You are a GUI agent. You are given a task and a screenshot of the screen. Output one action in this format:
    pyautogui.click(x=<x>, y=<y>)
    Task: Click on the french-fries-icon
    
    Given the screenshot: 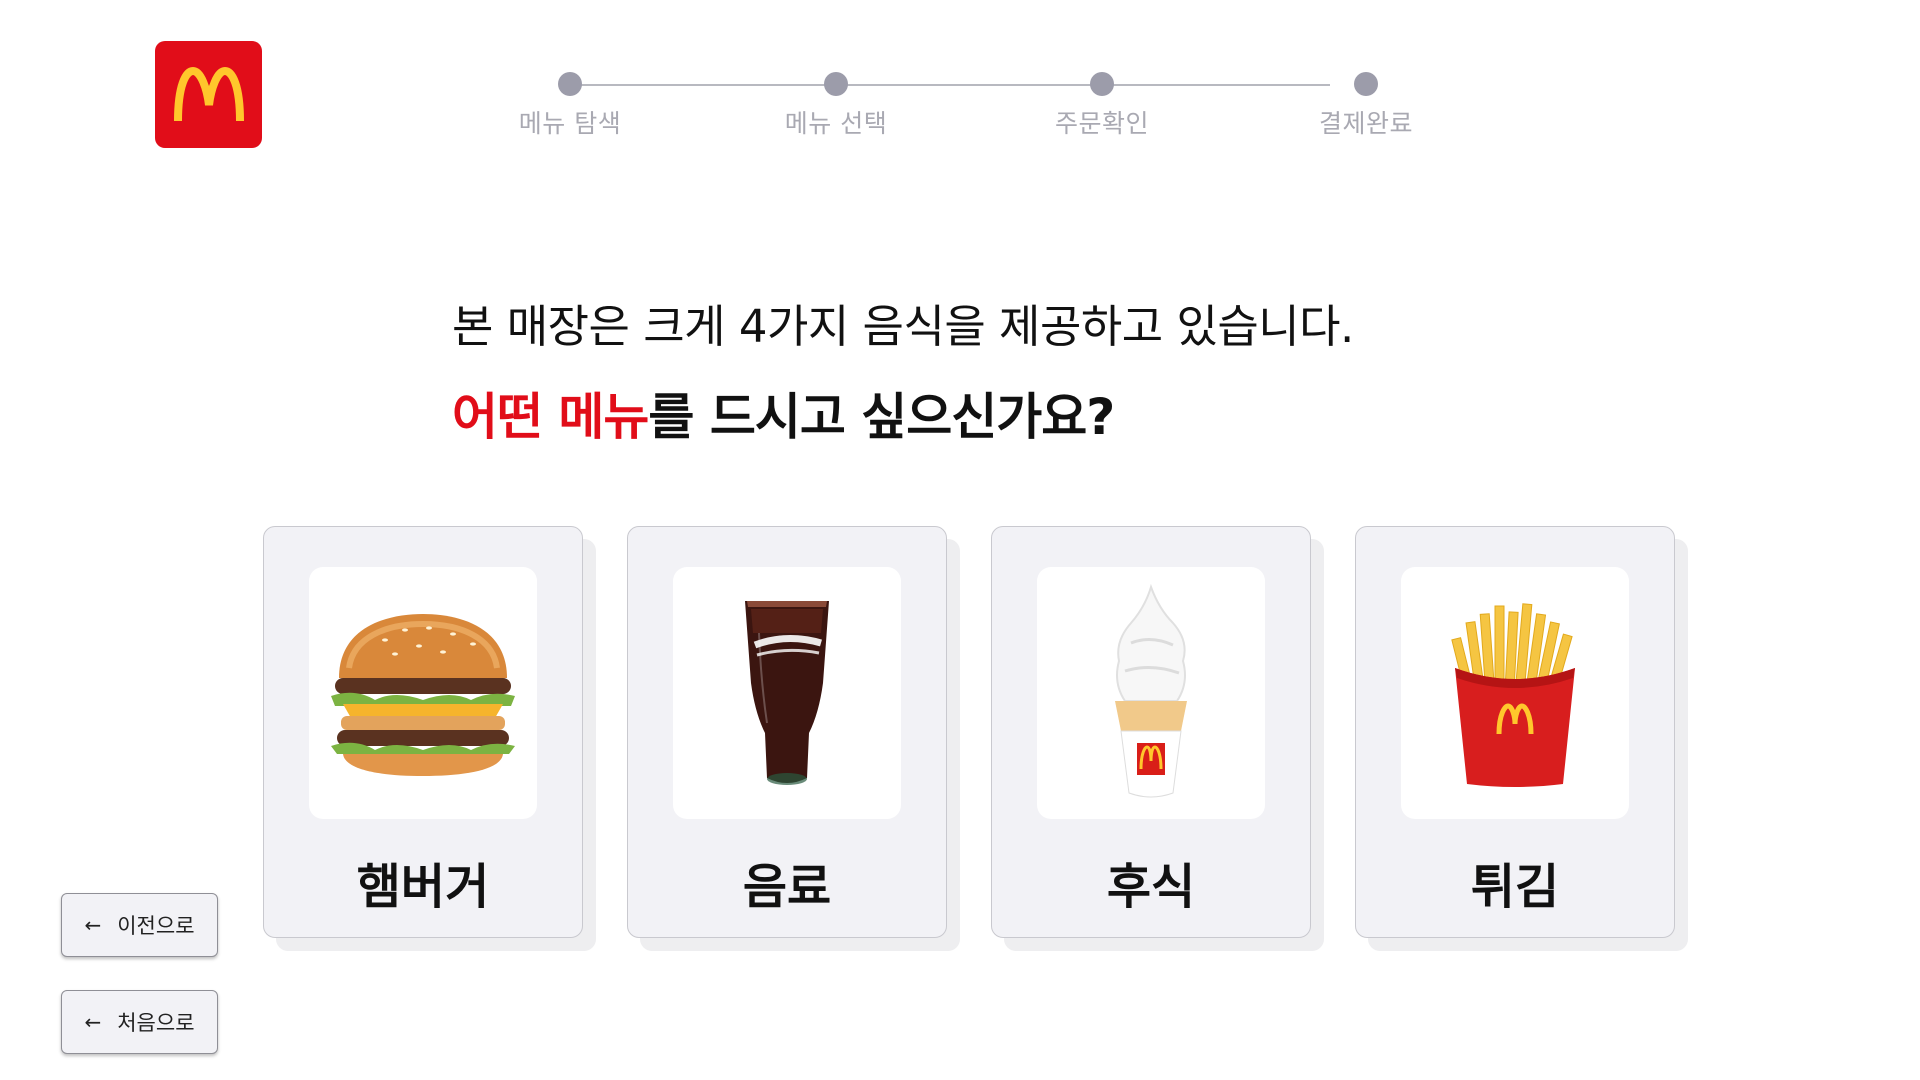 What is the action you would take?
    pyautogui.click(x=1513, y=695)
    